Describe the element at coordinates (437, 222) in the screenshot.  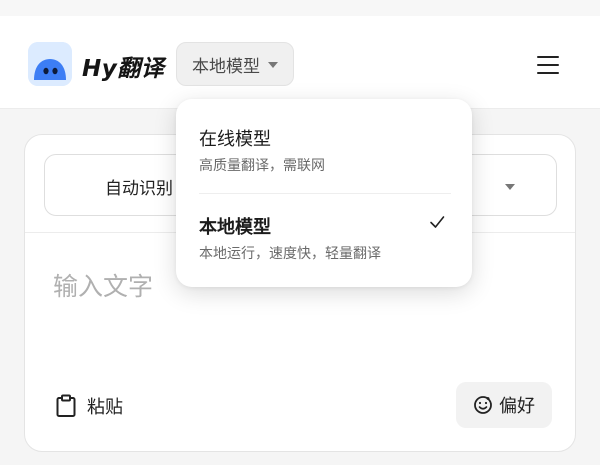
I see `checkmark-icon` at that location.